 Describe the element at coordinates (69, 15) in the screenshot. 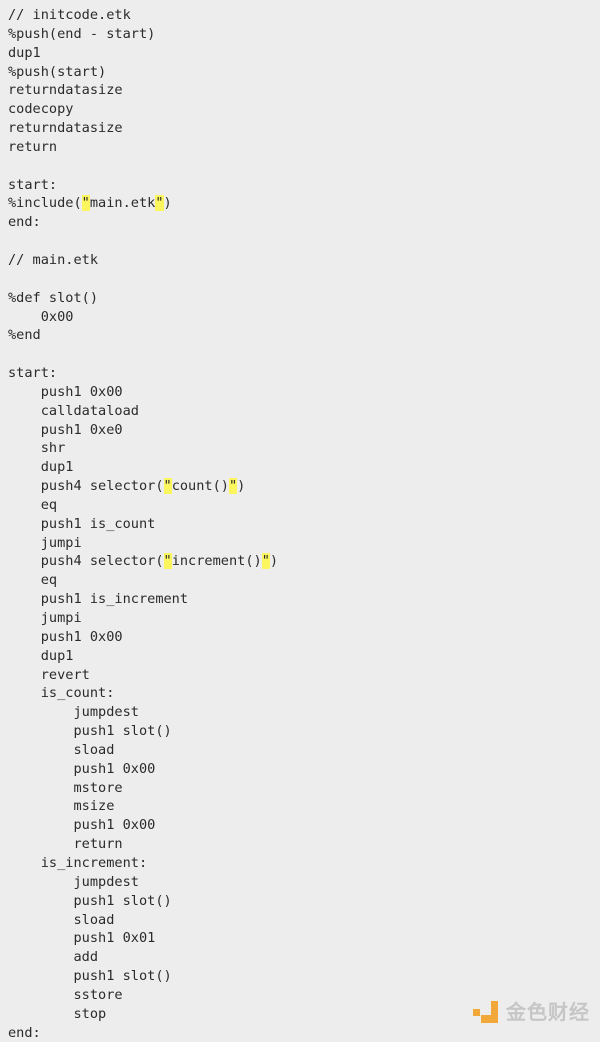

I see `code-line: // initcode.etk` at that location.